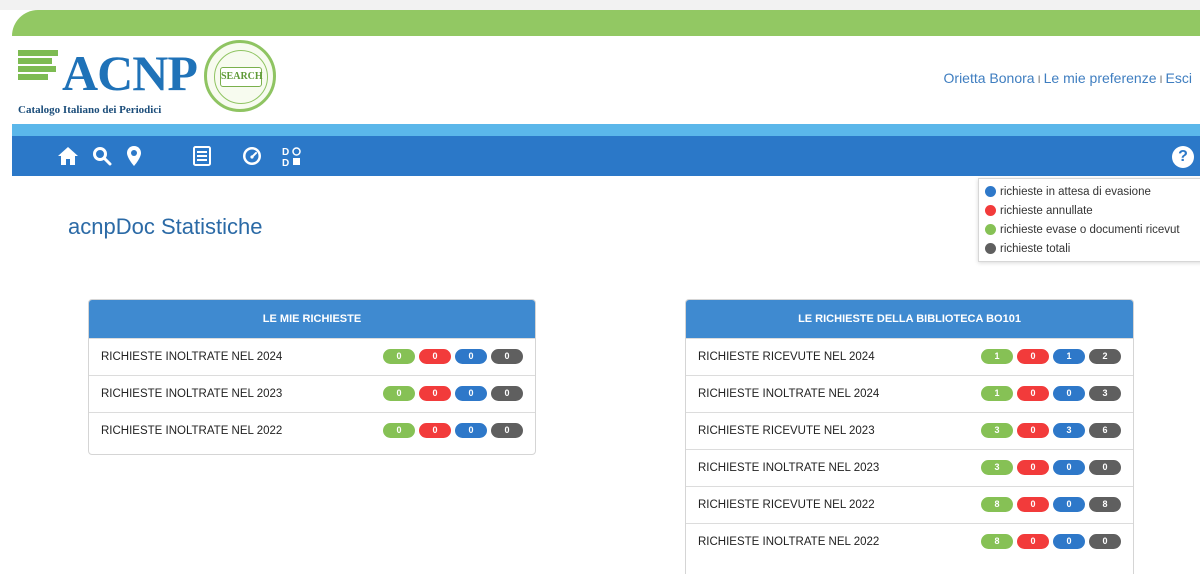  Describe the element at coordinates (606, 130) in the screenshot. I see `light-blue-bar` at that location.